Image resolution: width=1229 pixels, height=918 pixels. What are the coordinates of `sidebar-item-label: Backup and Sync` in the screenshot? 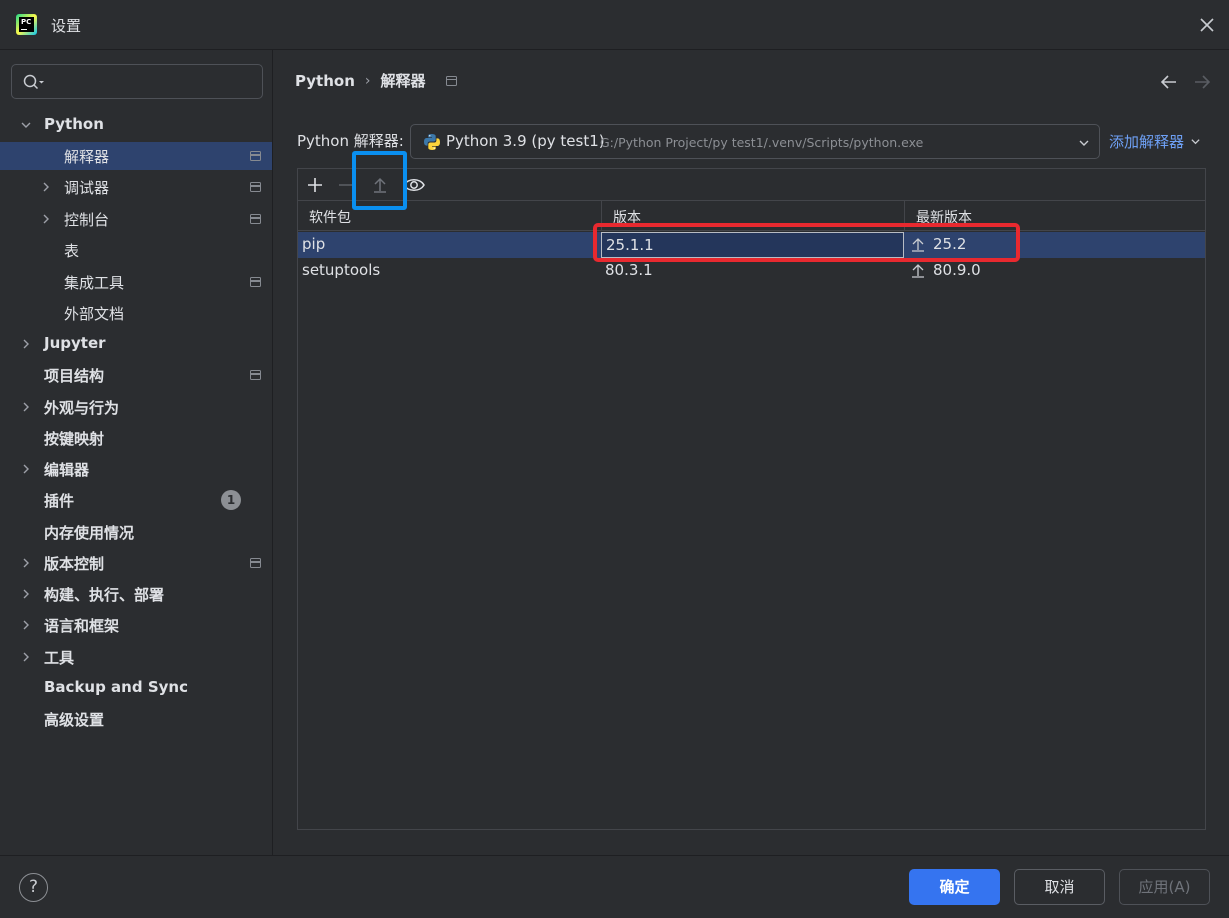 It's located at (116, 687).